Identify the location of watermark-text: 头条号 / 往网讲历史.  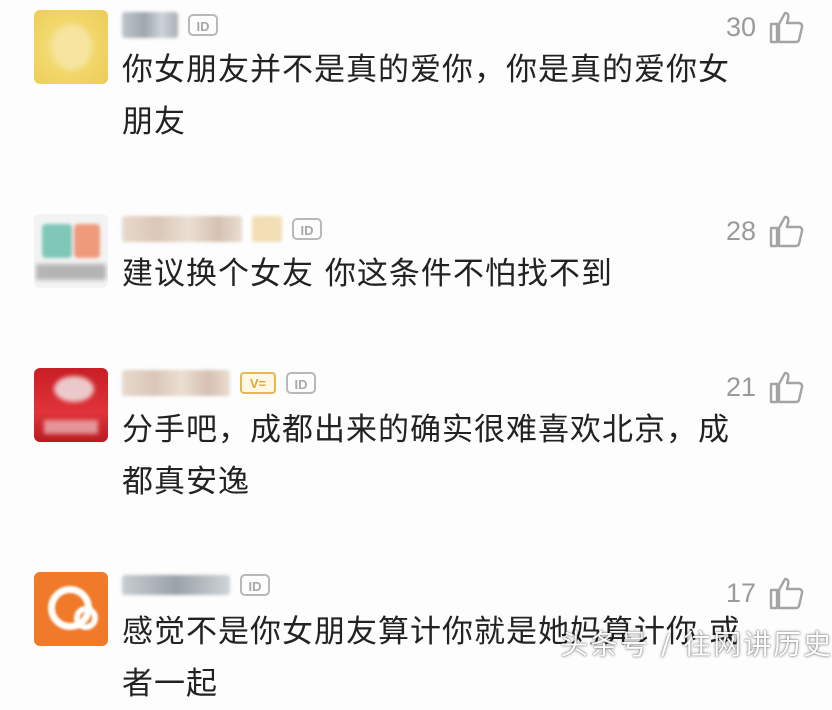
(696, 644).